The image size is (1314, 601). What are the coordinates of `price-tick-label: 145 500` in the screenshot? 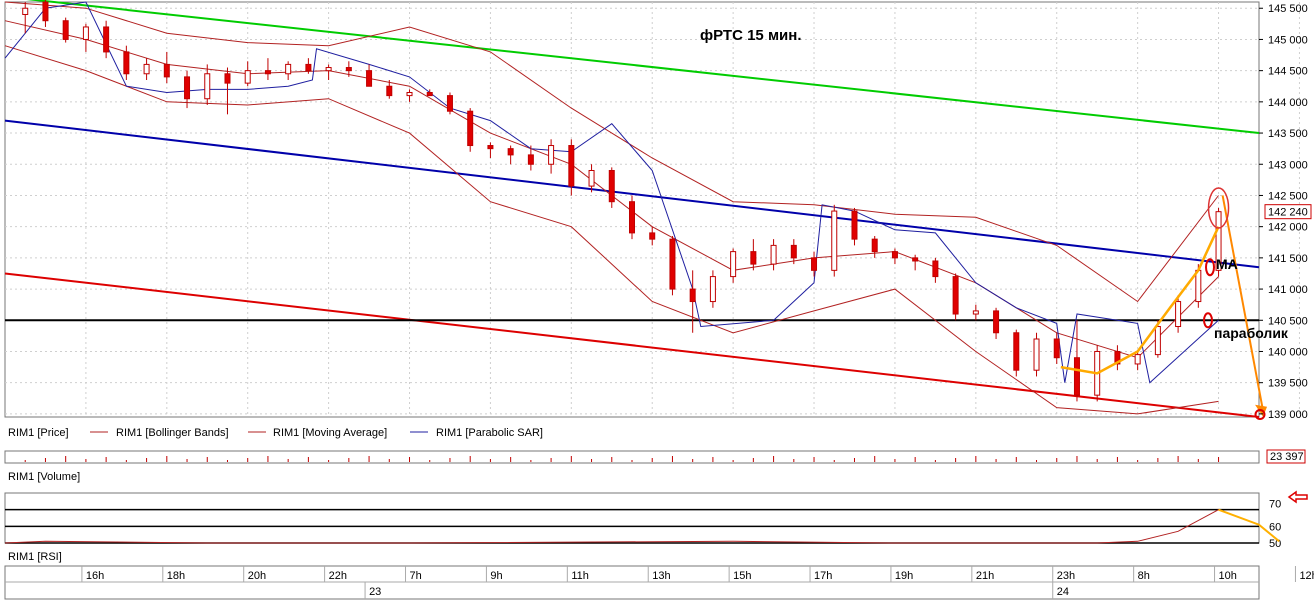 It's located at (1288, 9).